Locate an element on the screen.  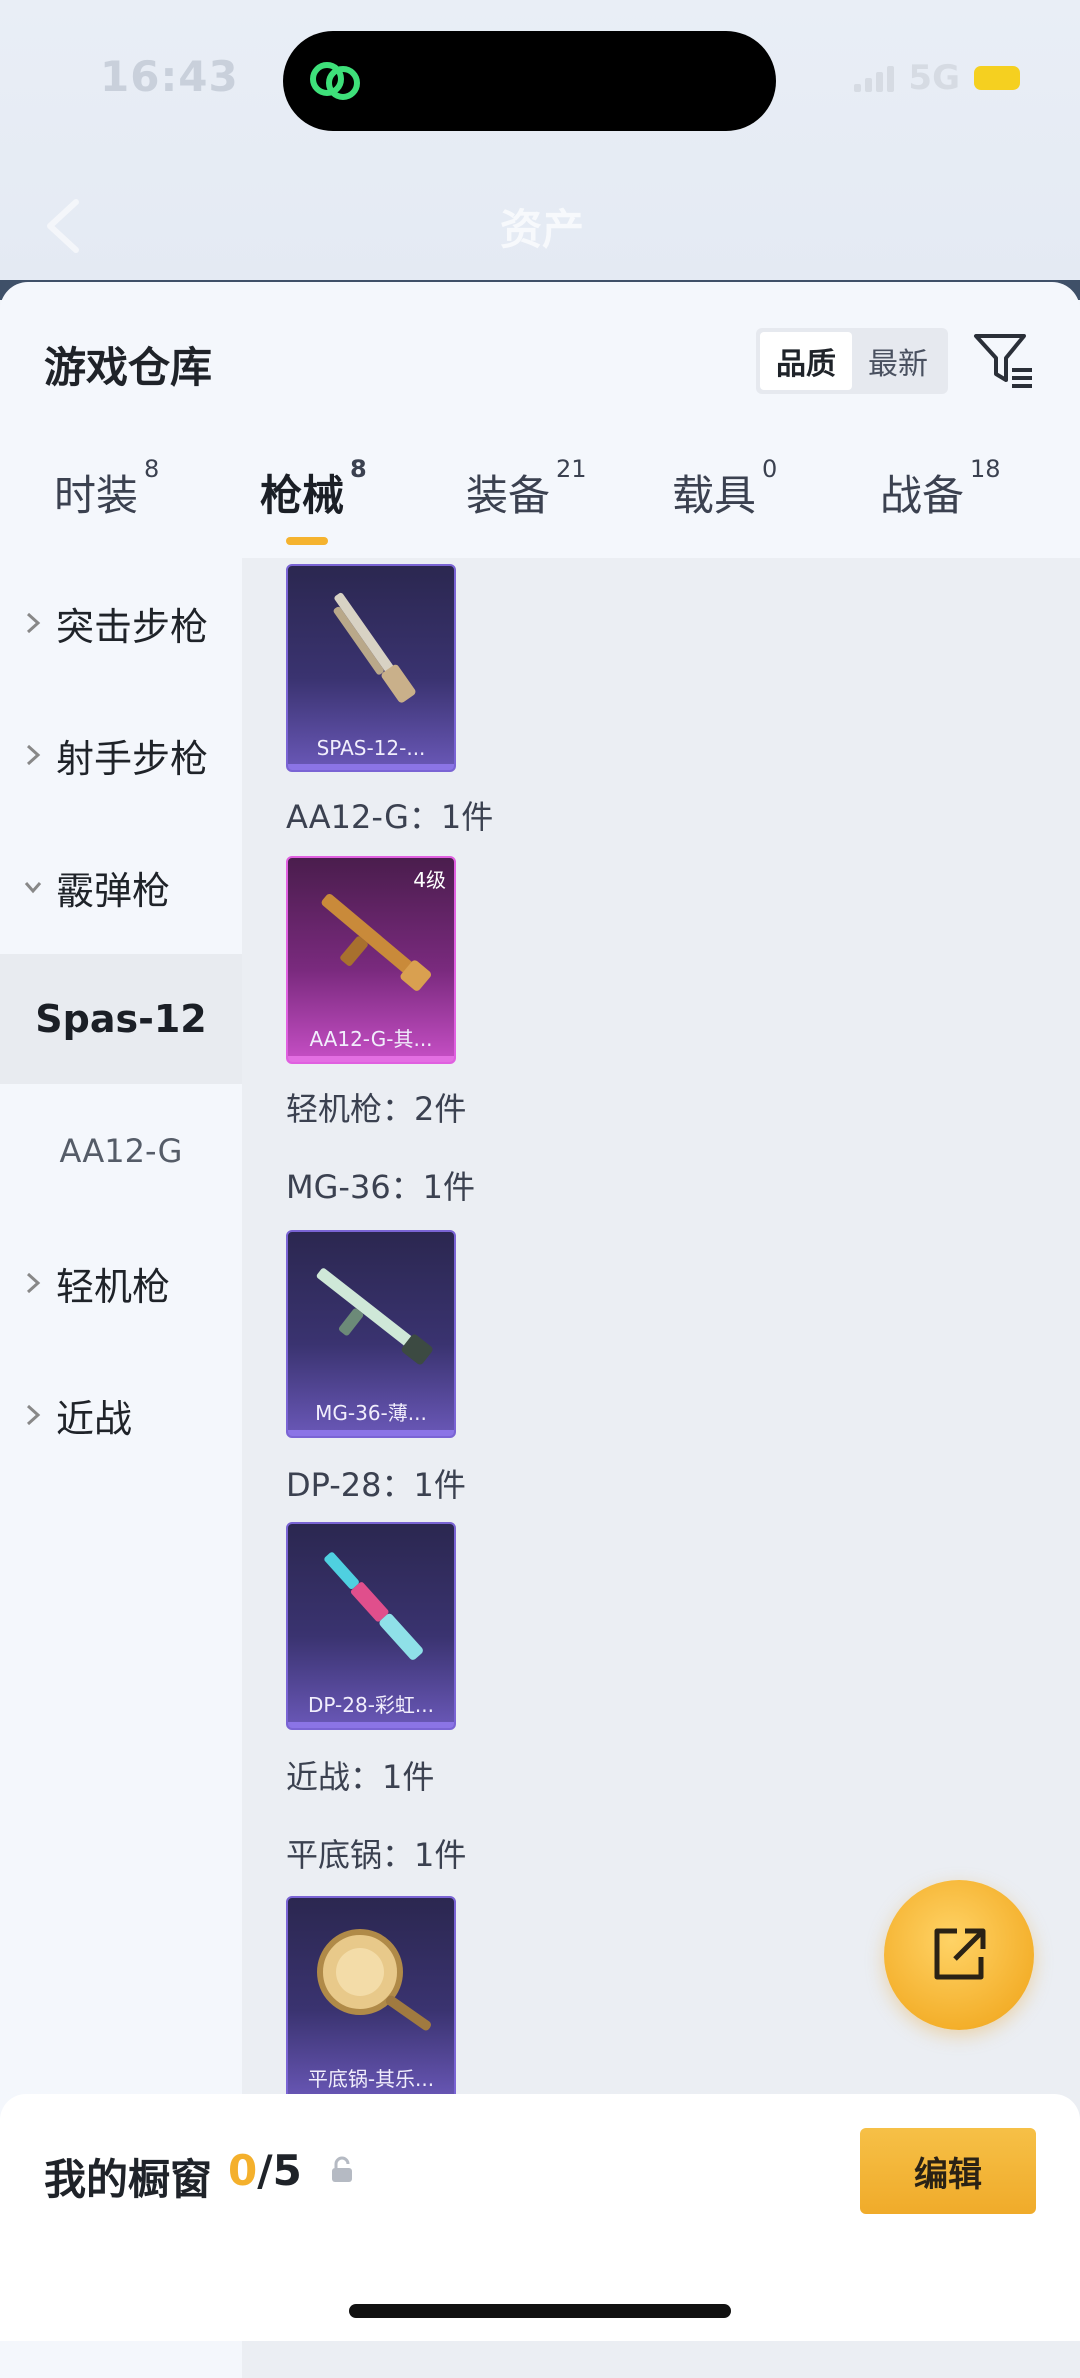
sort-quality-button: 品质 is located at coordinates (806, 361).